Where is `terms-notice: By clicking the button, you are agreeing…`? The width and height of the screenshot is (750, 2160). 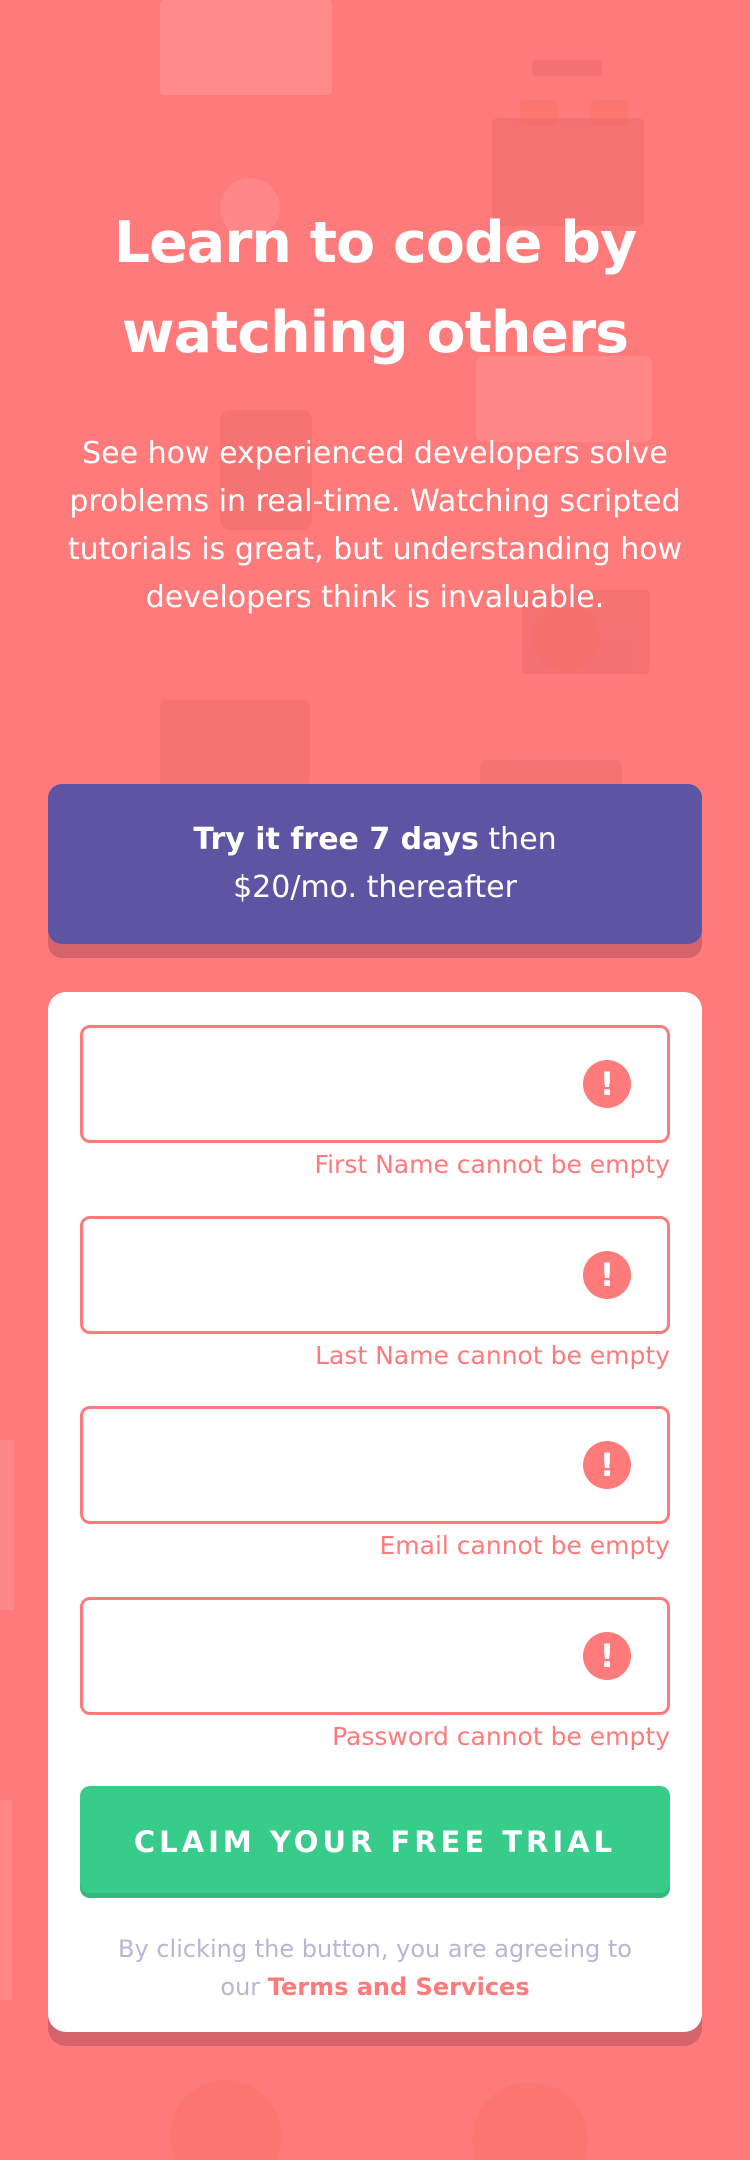
terms-notice: By clicking the button, you are agreeing… is located at coordinates (375, 1968).